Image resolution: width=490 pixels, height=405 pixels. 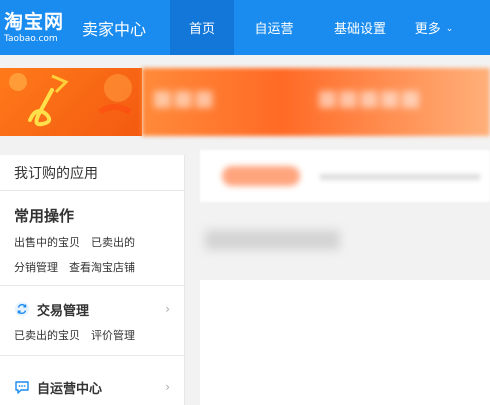 I want to click on nav-more: 更多 ⌄, so click(x=434, y=27).